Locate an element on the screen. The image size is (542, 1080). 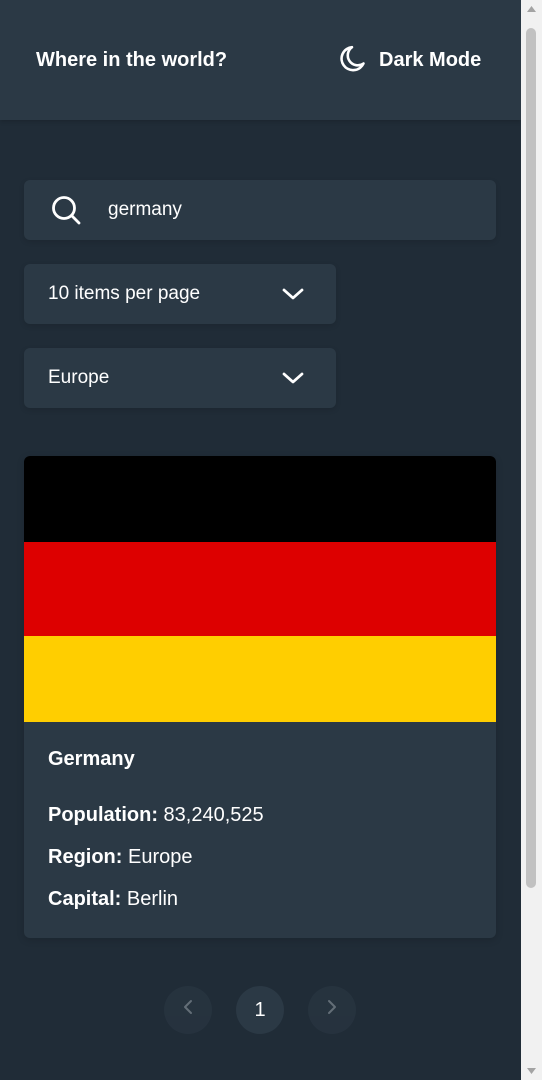
chevron-left-icon is located at coordinates (188, 1010).